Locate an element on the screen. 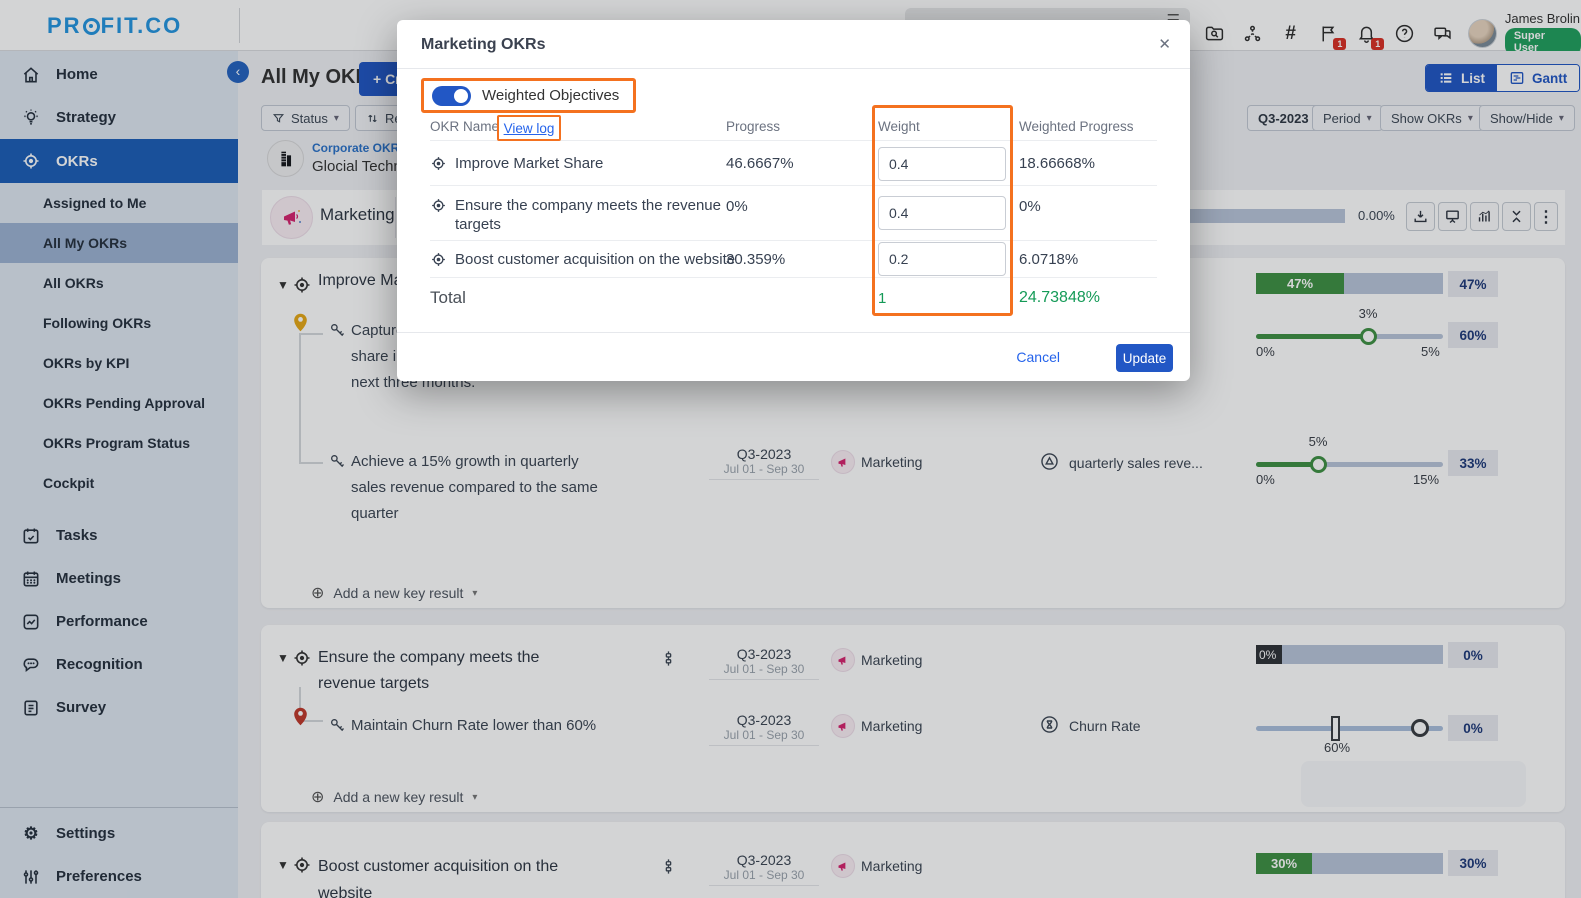 The width and height of the screenshot is (1581, 898). okr-weighted-progress: 18.66668% is located at coordinates (1057, 163).